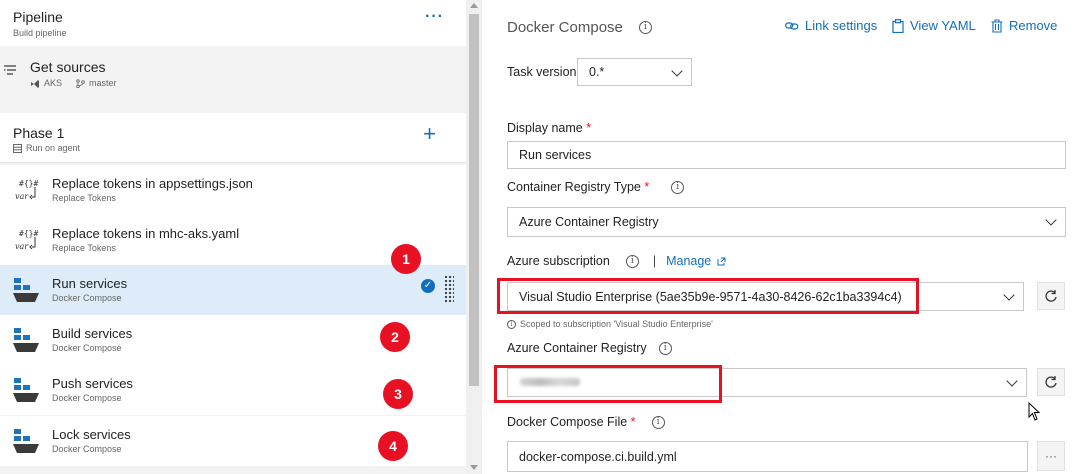 This screenshot has width=1080, height=474. I want to click on scroll-thumb, so click(474, 200).